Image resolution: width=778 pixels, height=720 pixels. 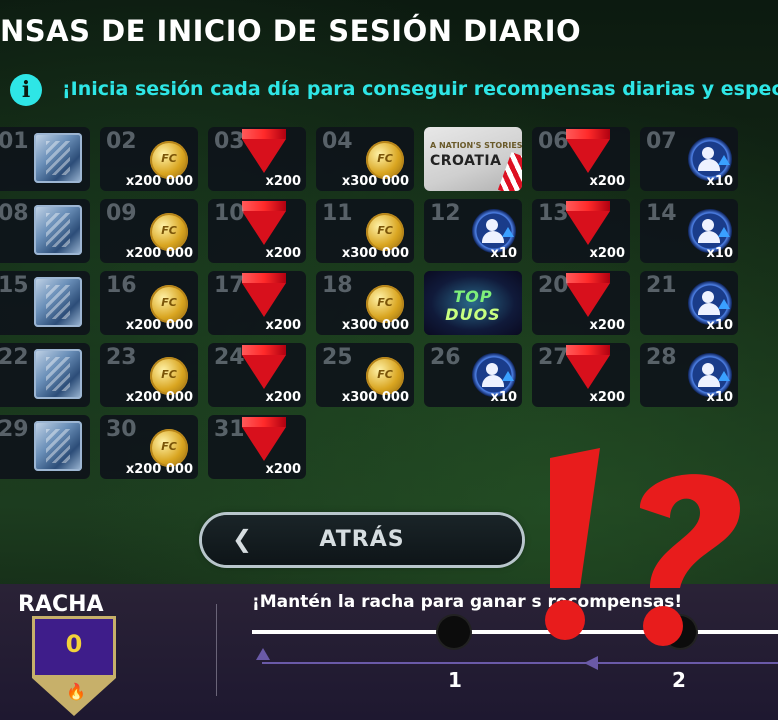 I want to click on reward-day: 15, so click(x=14, y=285).